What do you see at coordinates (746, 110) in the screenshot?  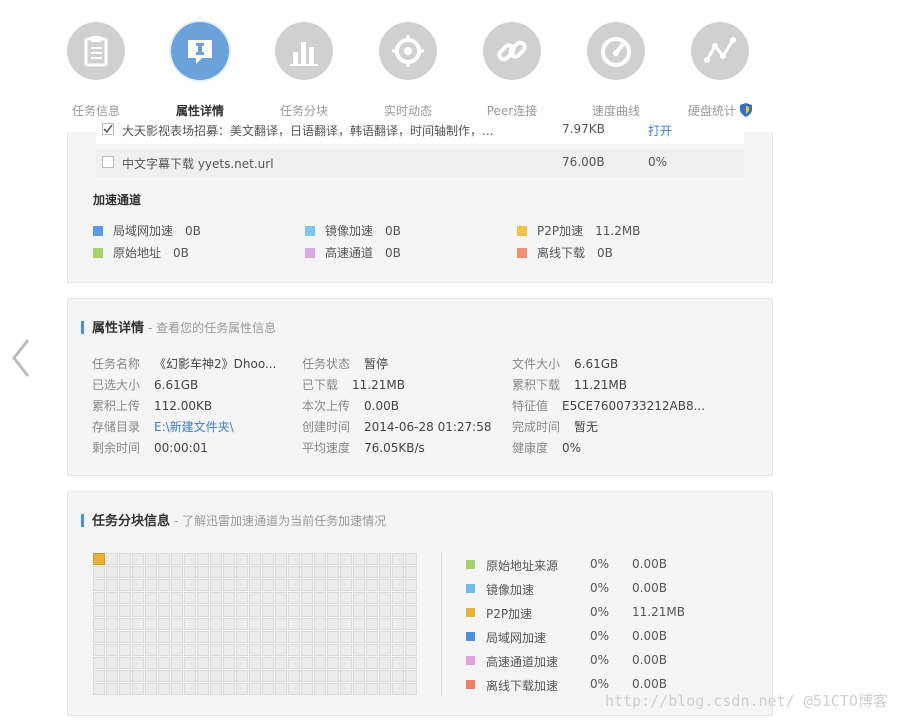 I see `shield-icon` at bounding box center [746, 110].